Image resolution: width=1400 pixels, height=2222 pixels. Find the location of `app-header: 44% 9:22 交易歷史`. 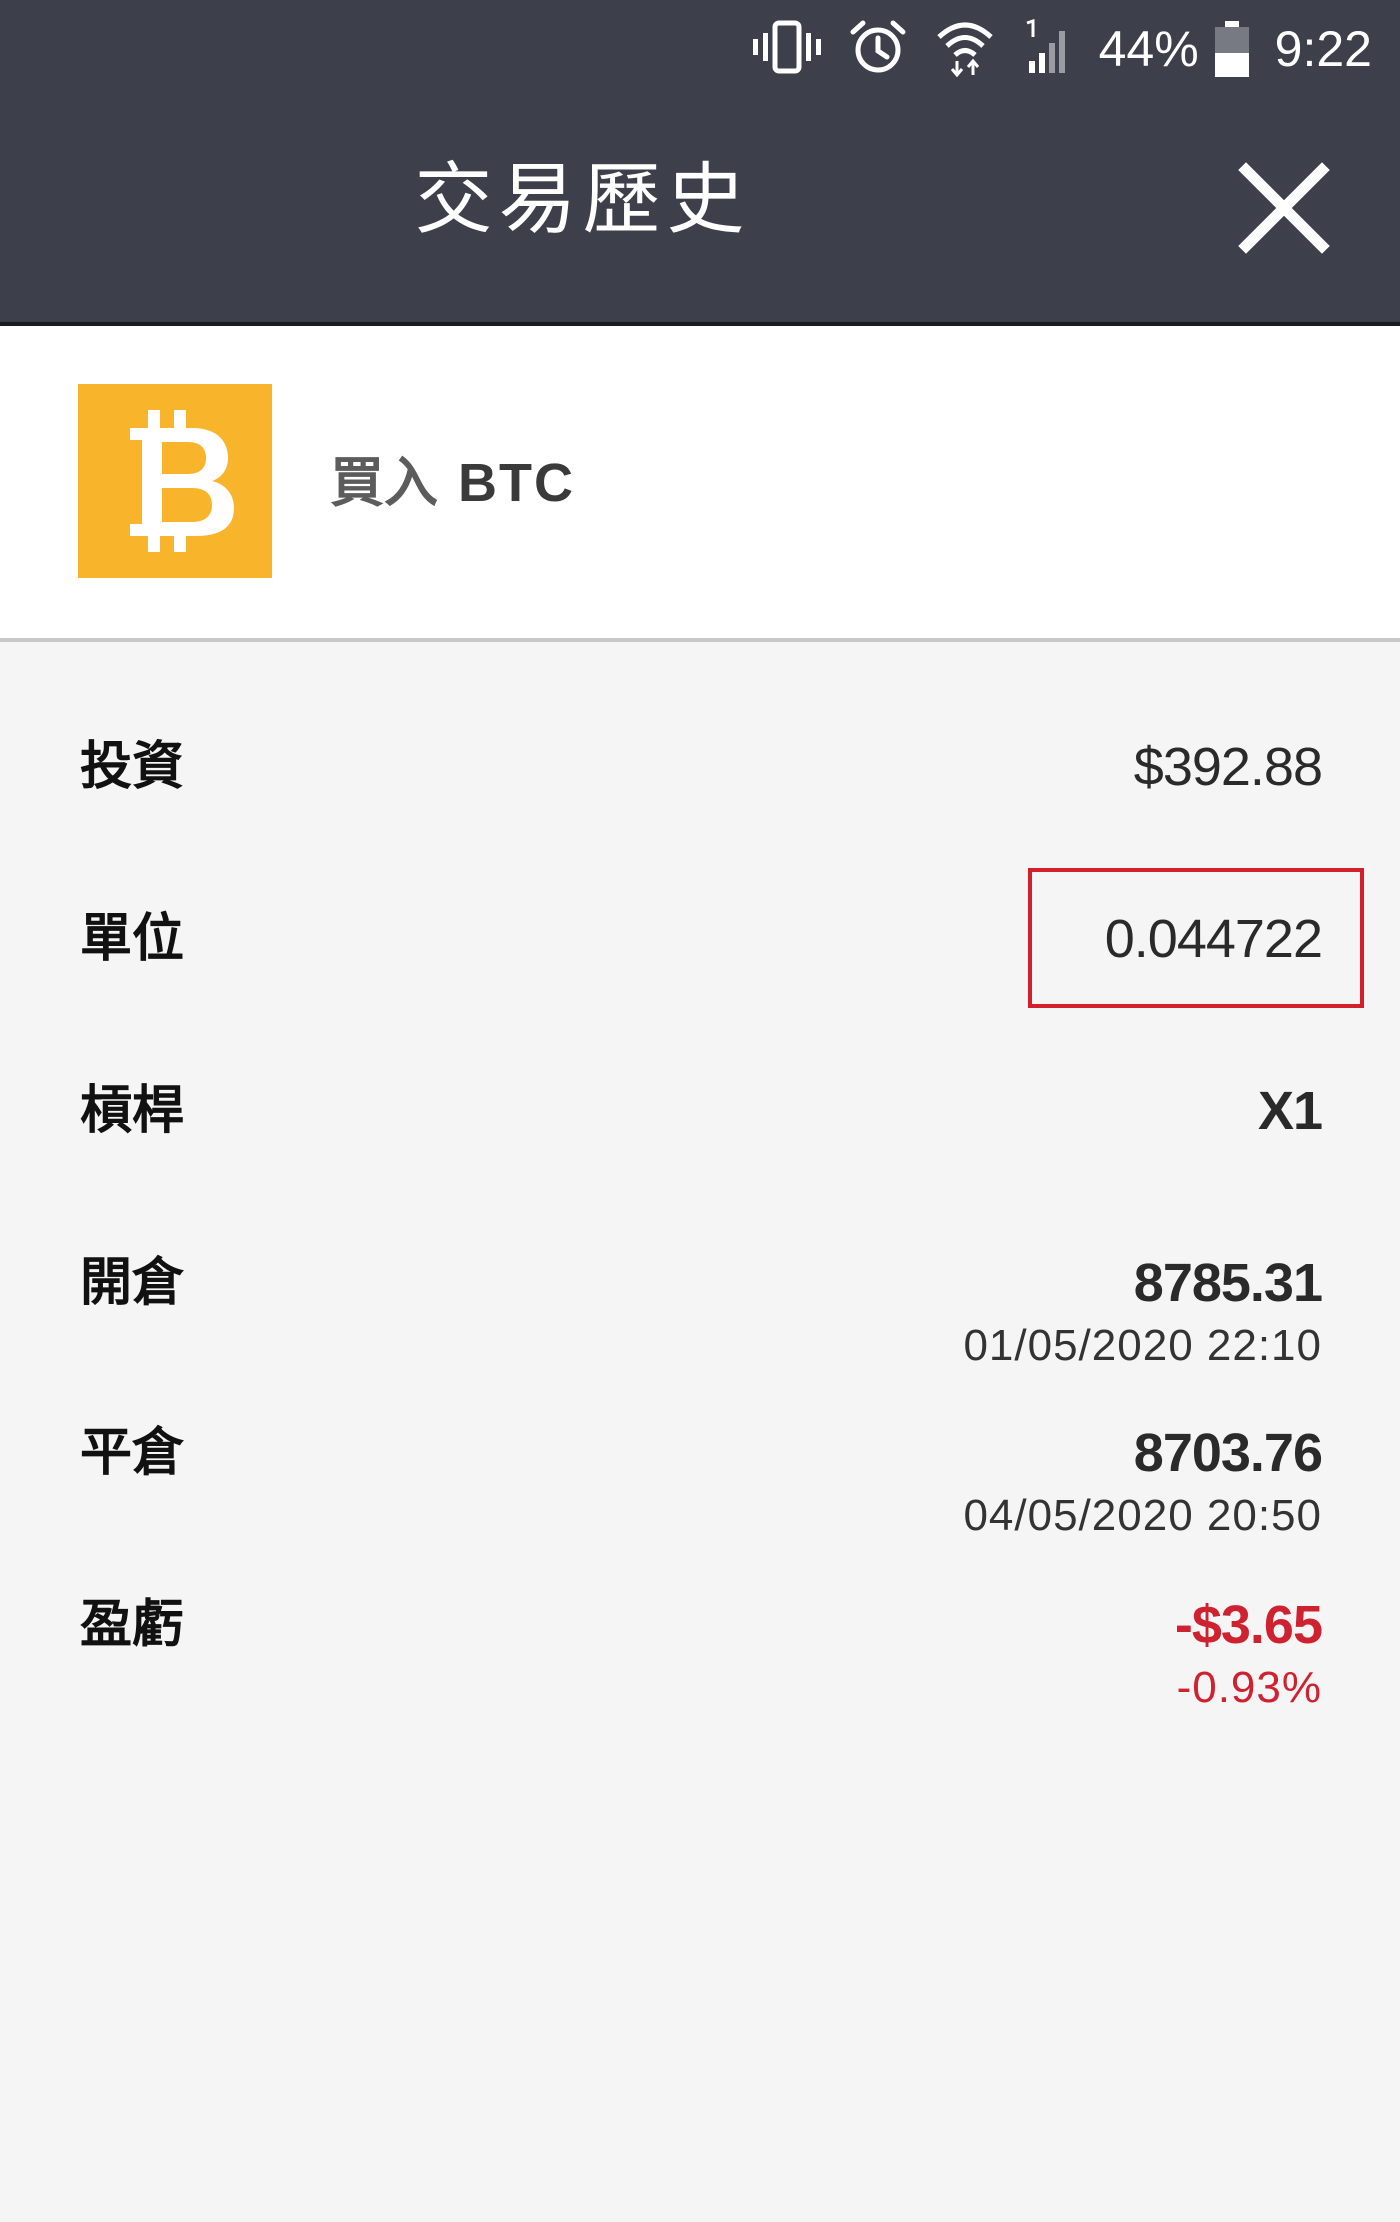

app-header: 44% 9:22 交易歷史 is located at coordinates (700, 162).